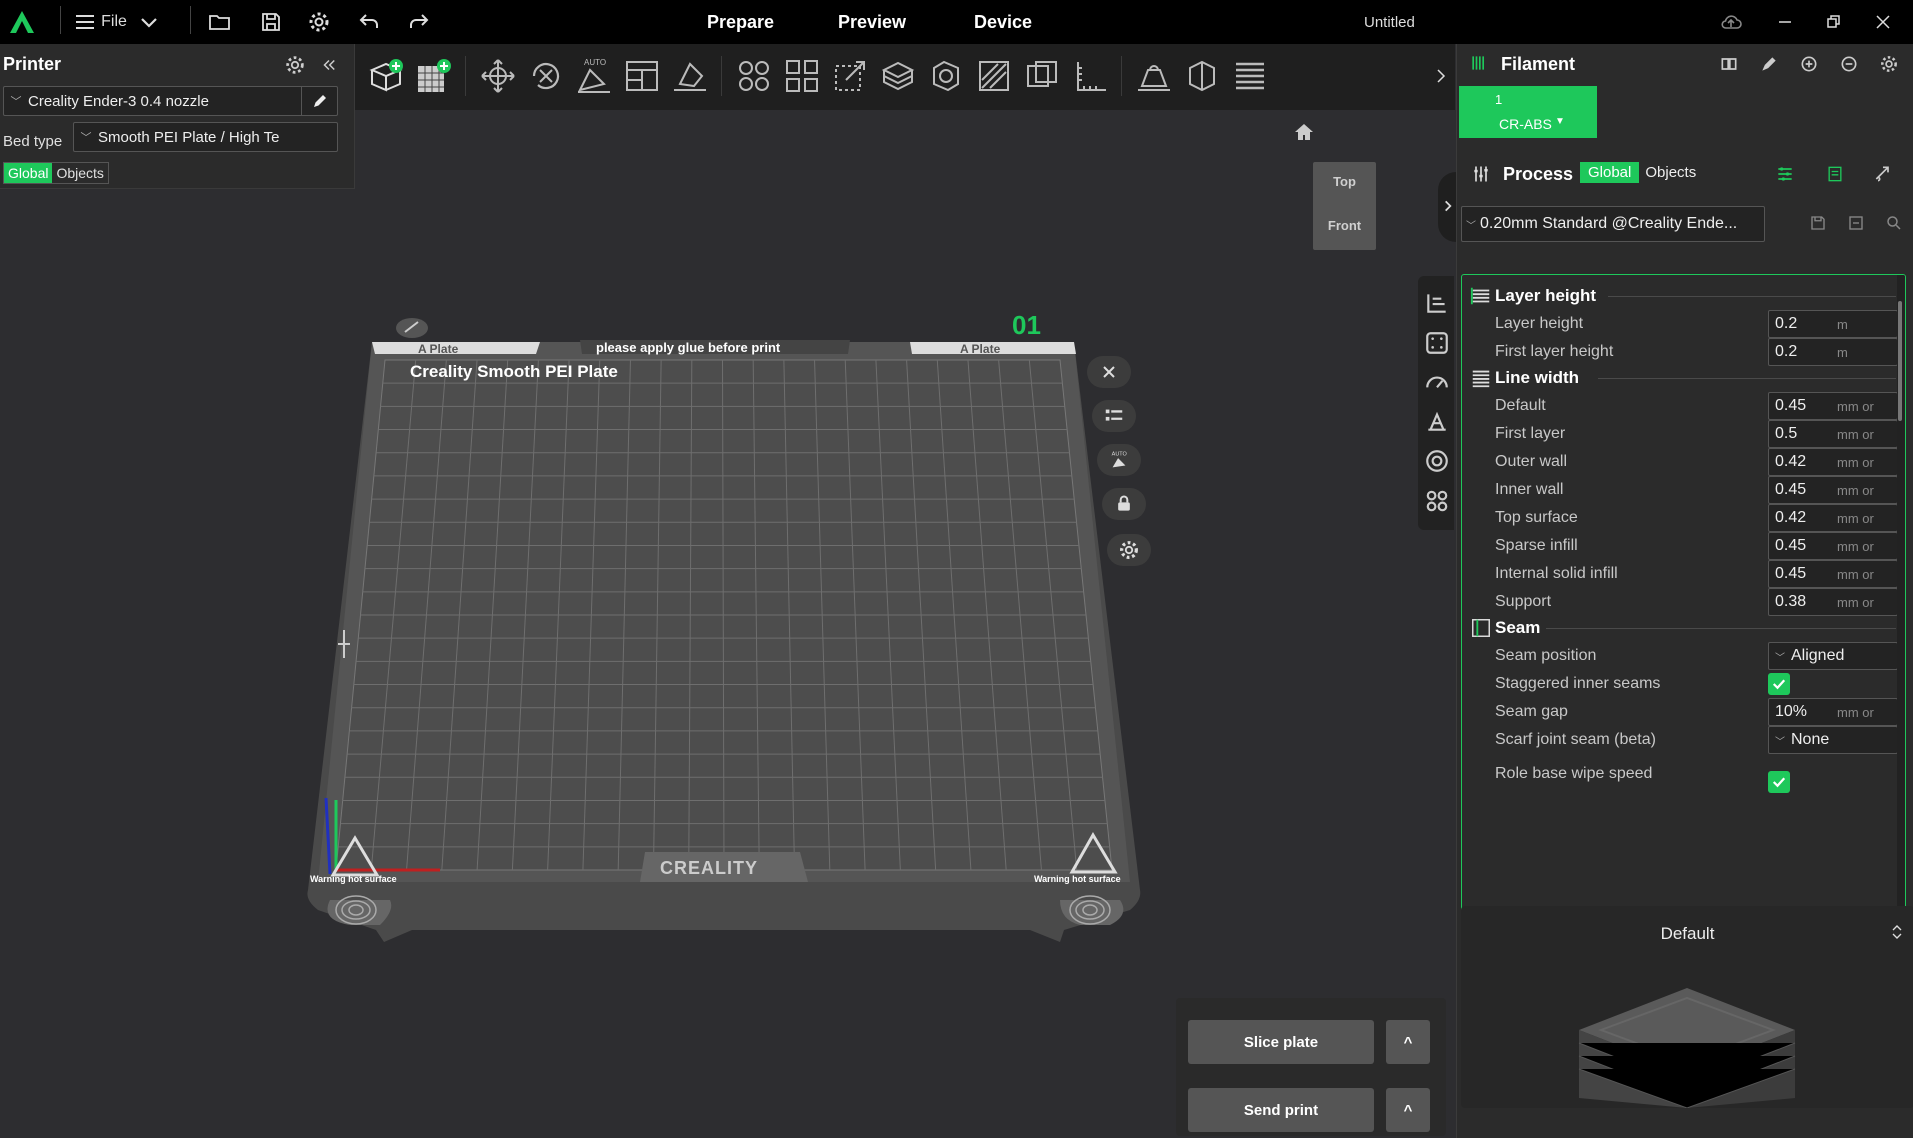 The image size is (1913, 1138). What do you see at coordinates (1536, 545) in the screenshot?
I see `setting-label: Sparse infill` at bounding box center [1536, 545].